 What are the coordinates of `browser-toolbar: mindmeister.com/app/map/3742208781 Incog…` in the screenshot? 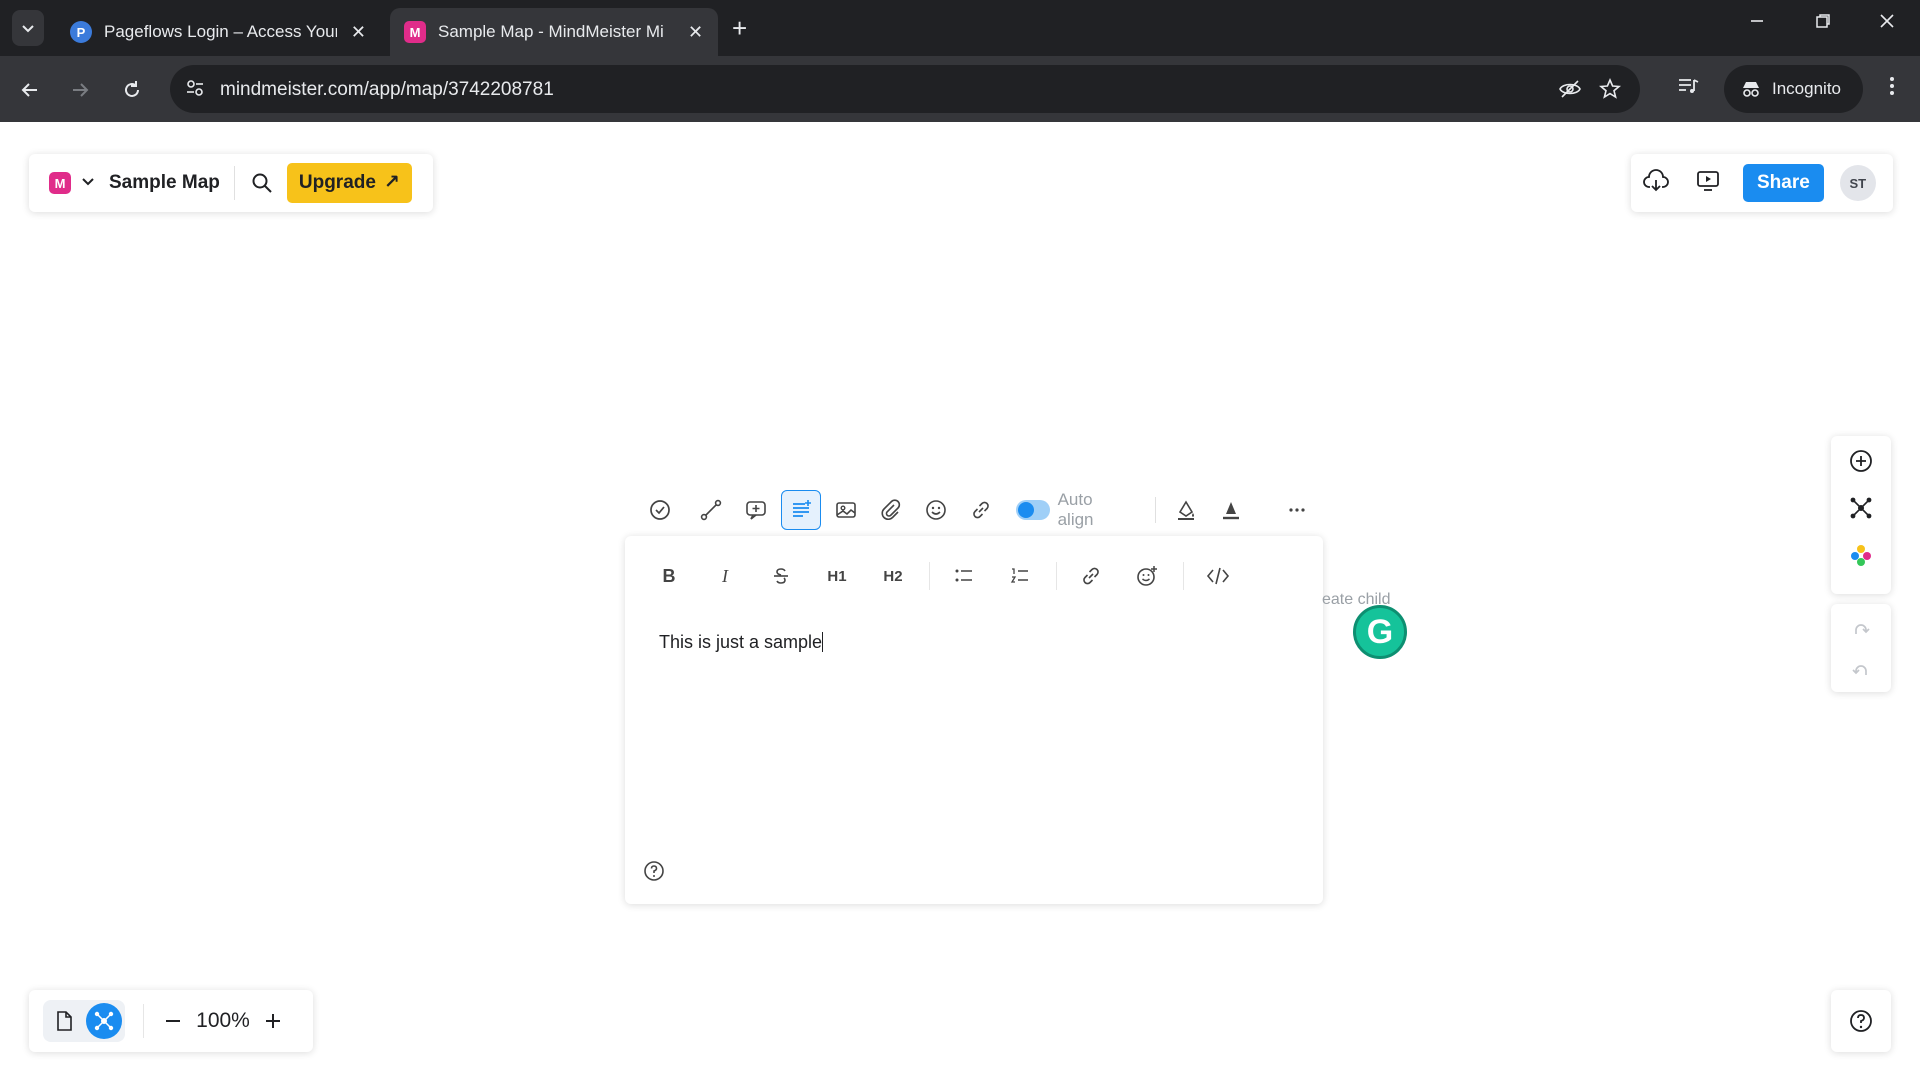 It's located at (960, 89).